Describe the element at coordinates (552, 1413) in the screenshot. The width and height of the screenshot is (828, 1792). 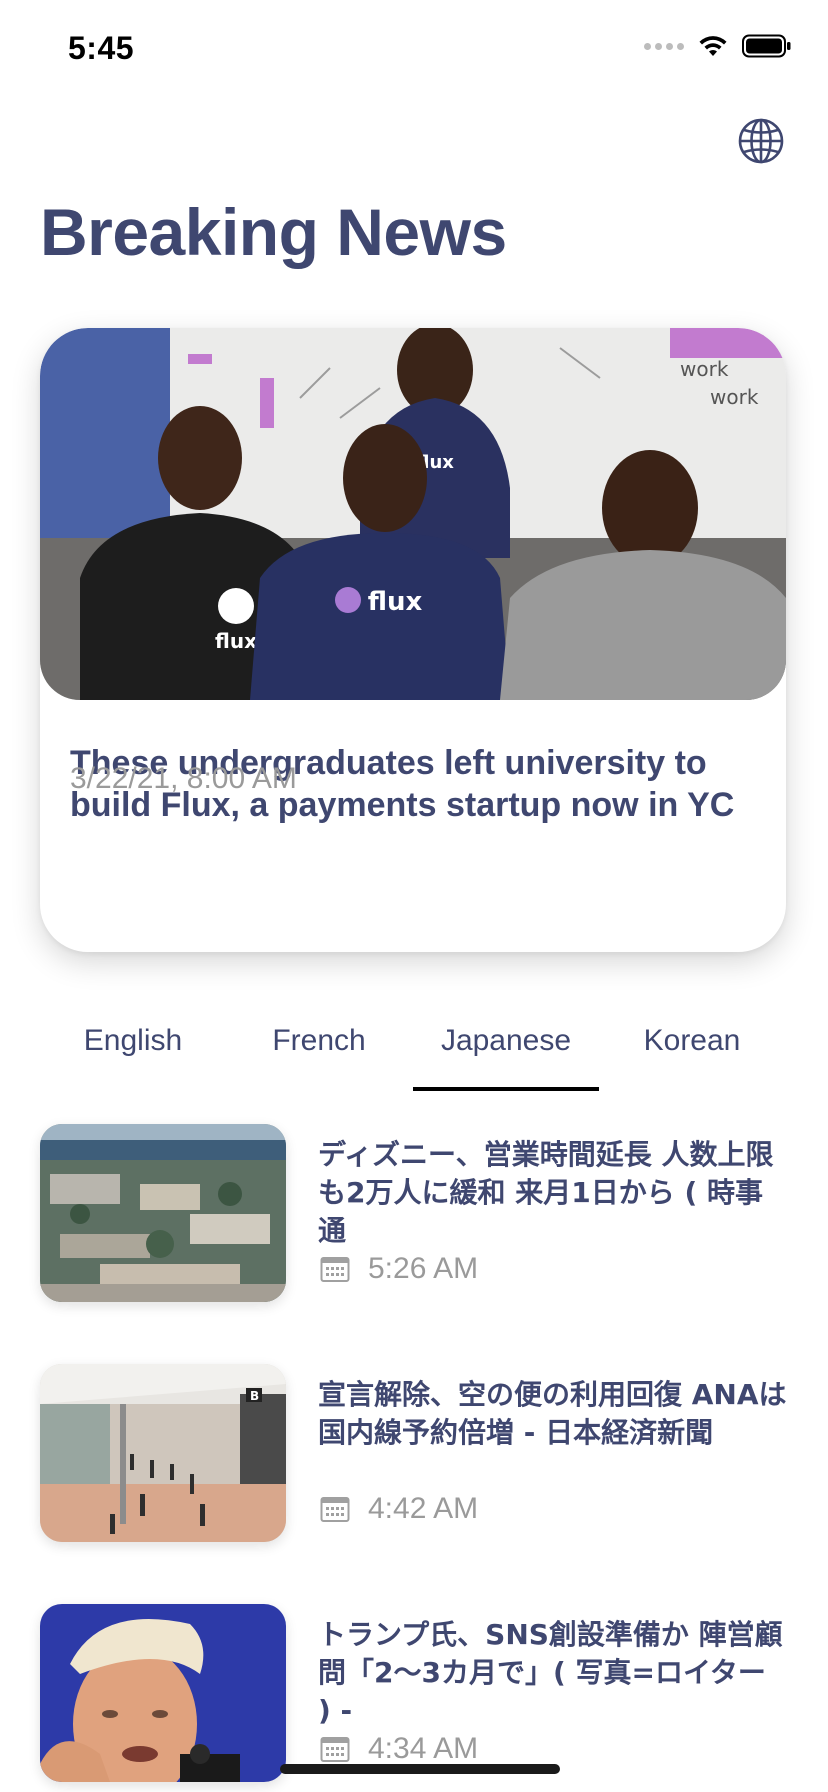
I see `article-title: 宣言解除、空の便の利用回復 ANAは国内線予約倍増 - 日本経済新聞` at that location.